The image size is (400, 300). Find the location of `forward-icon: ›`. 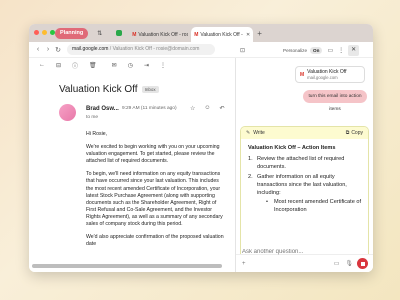

forward-icon: › is located at coordinates (48, 49).